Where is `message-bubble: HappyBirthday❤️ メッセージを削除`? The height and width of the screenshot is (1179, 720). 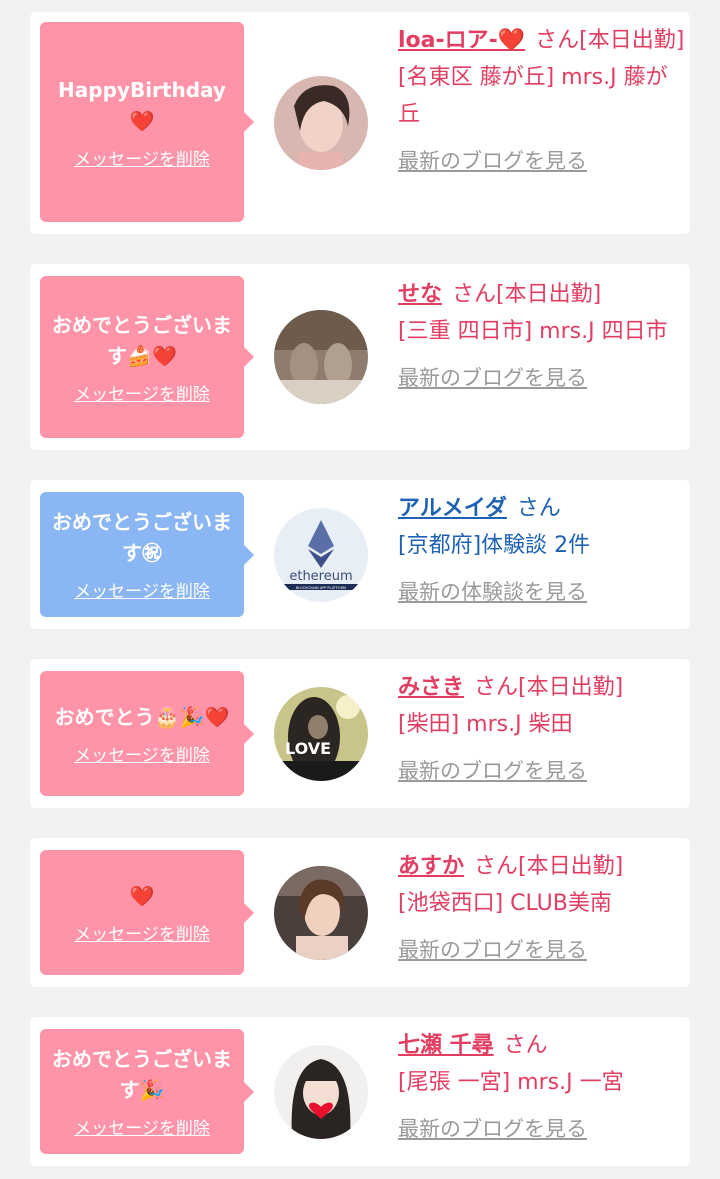
message-bubble: HappyBirthday❤️ メッセージを削除 is located at coordinates (147, 122).